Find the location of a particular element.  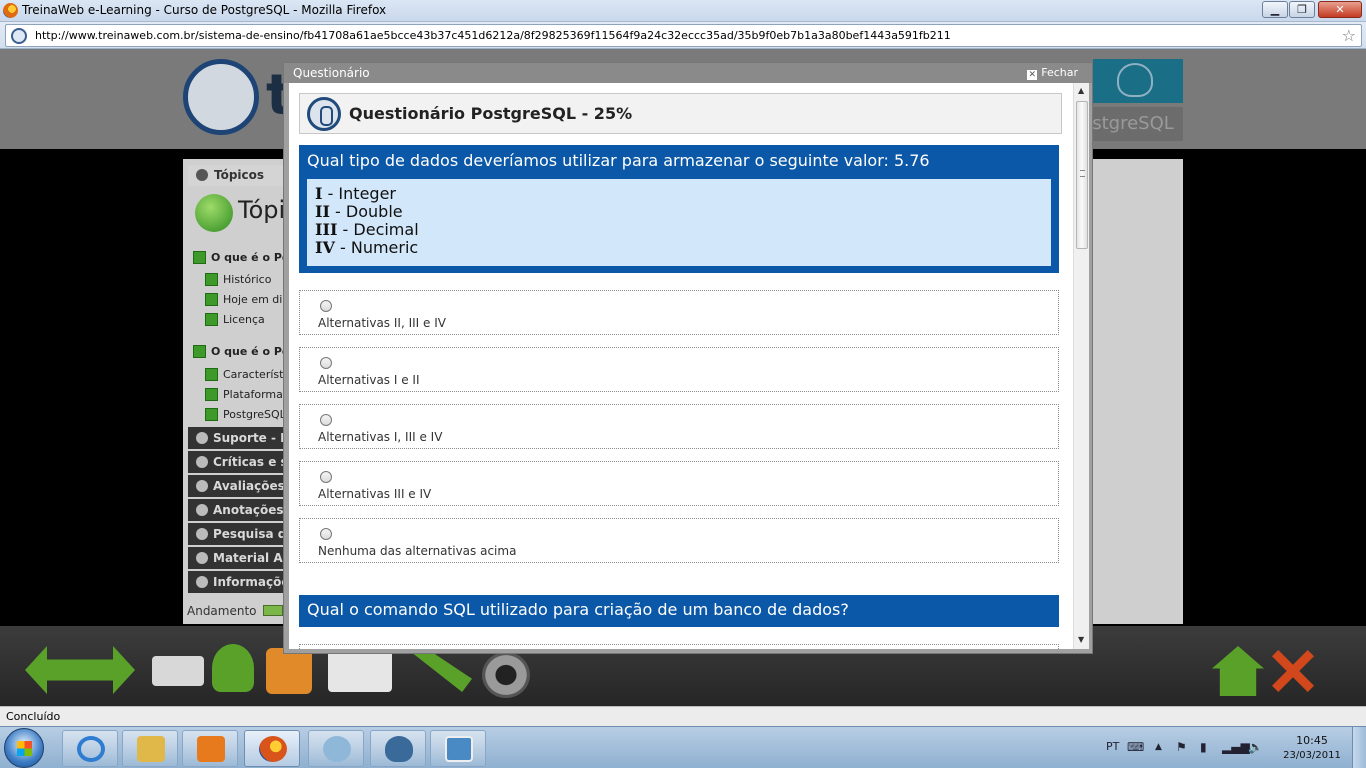

sidebar-item: PostgreSQL is located at coordinates (245, 414).